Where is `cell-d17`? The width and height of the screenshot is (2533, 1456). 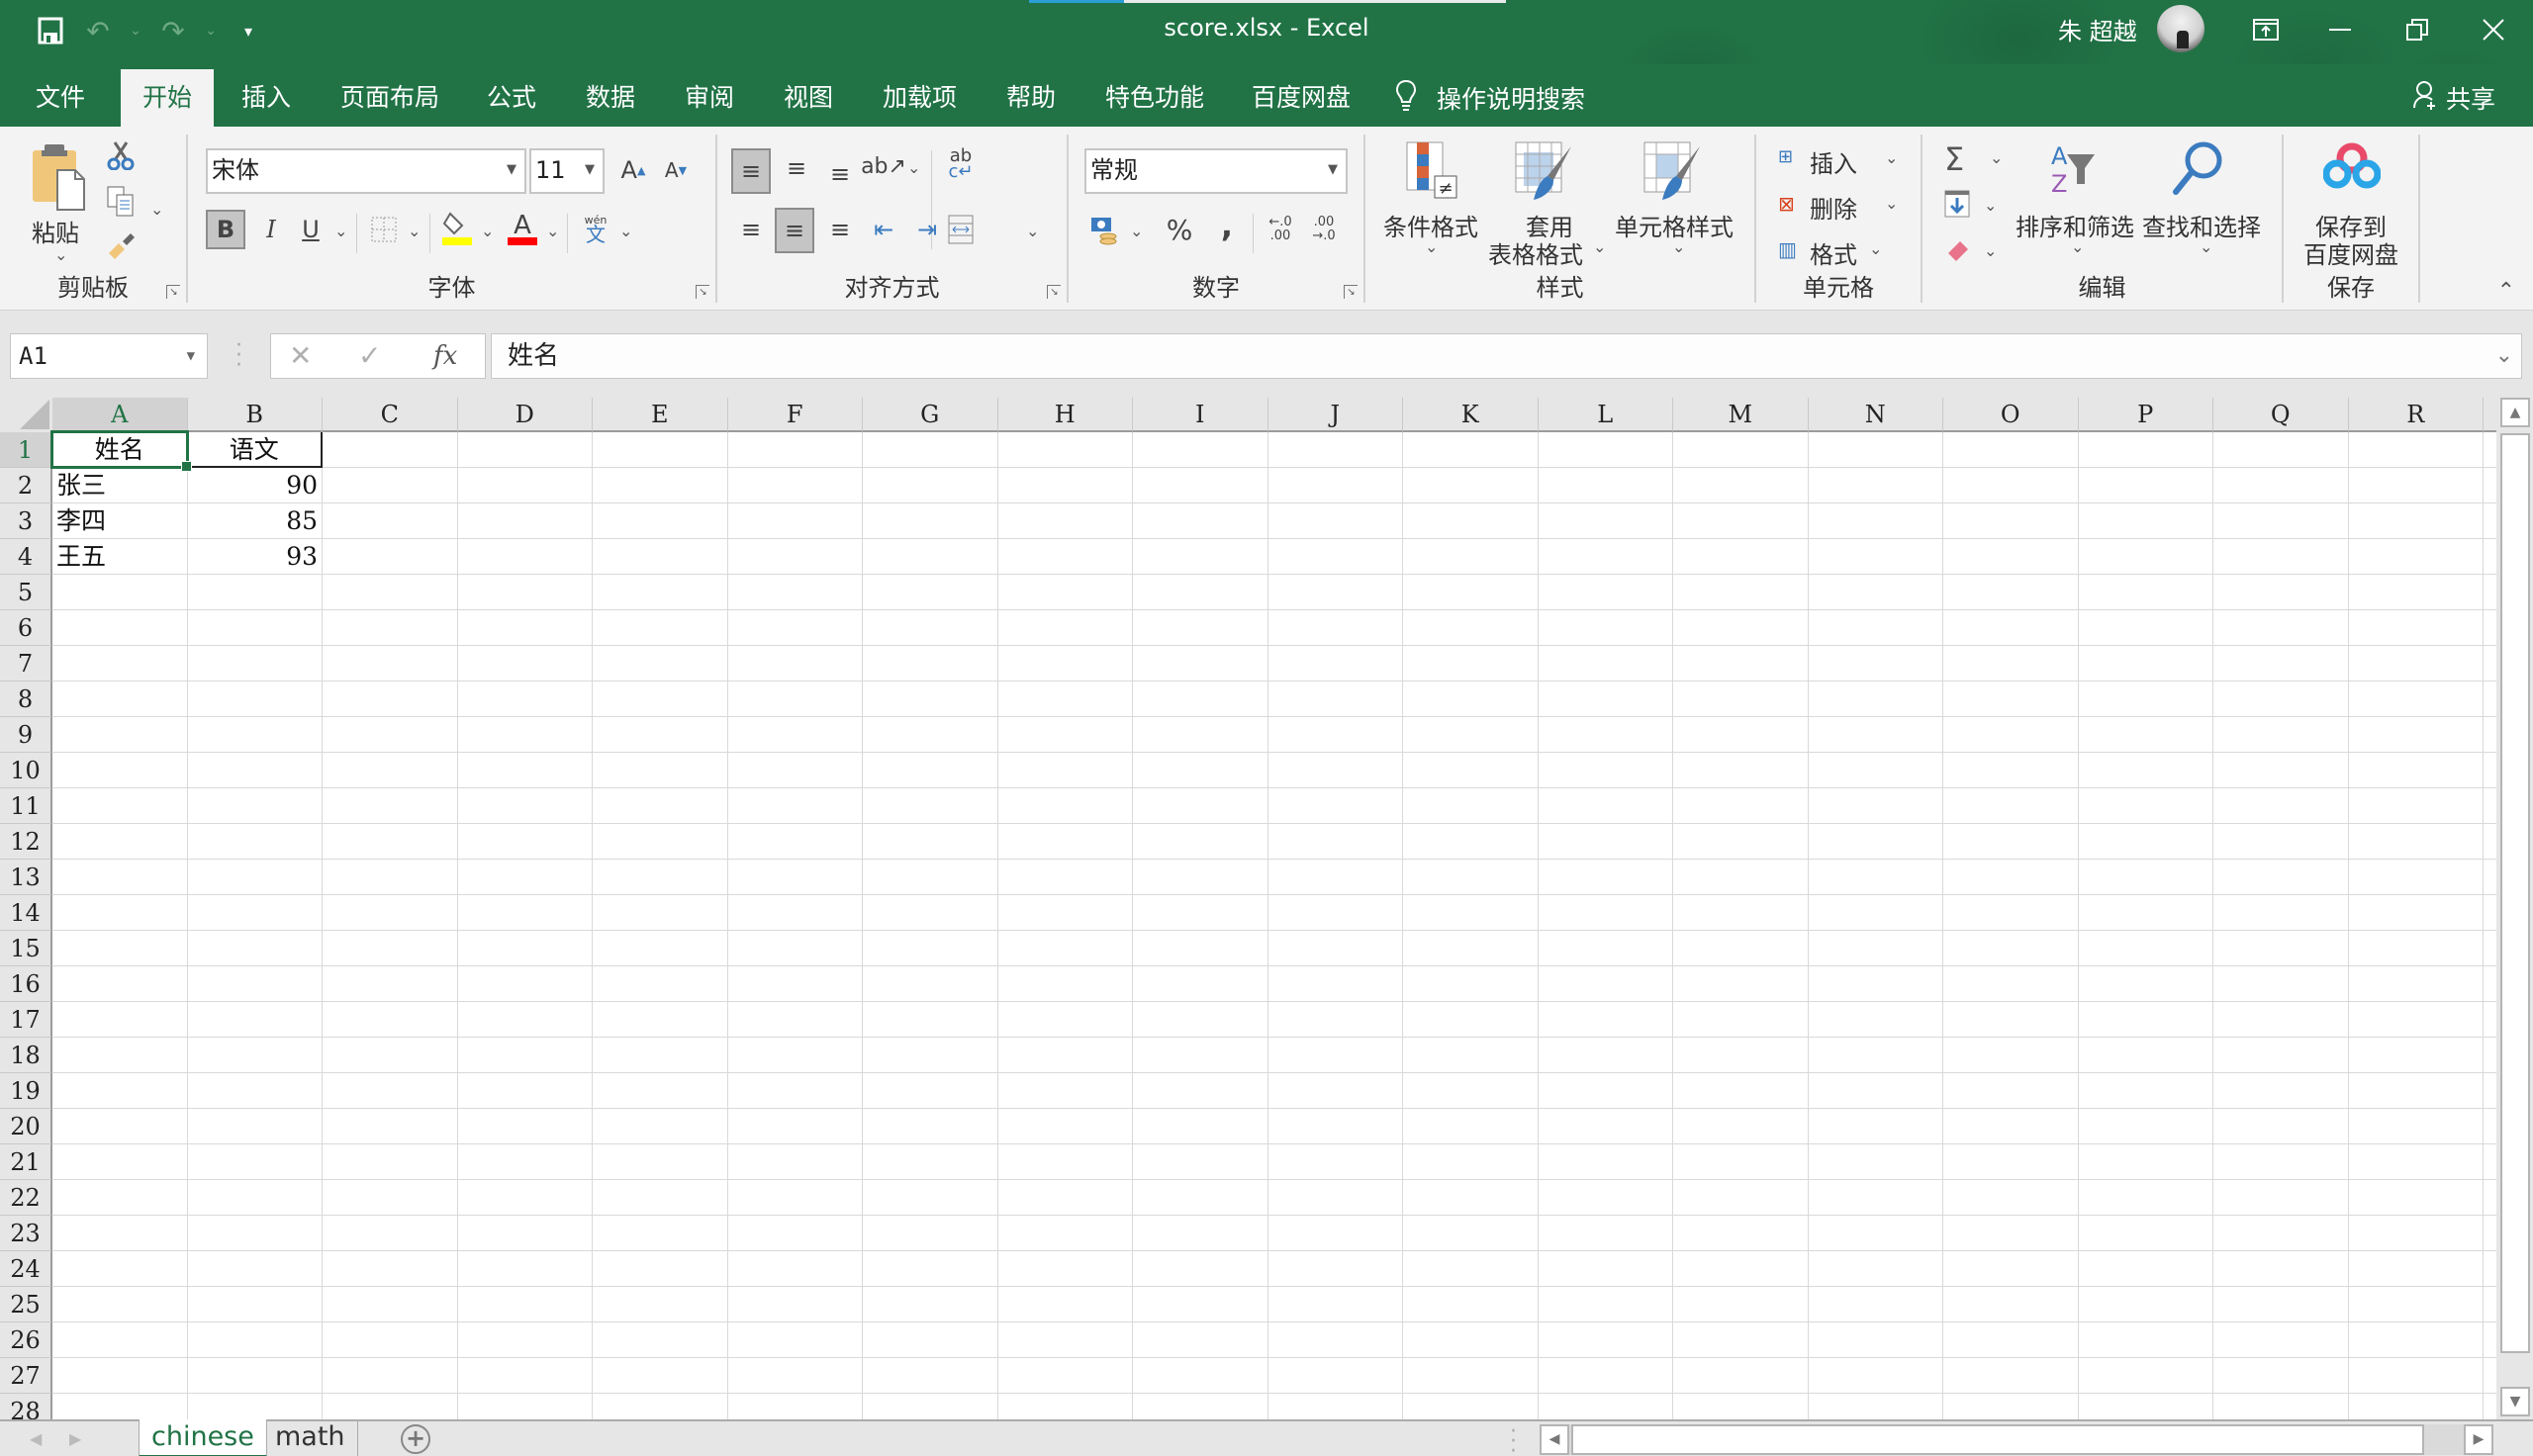
cell-d17 is located at coordinates (525, 1020).